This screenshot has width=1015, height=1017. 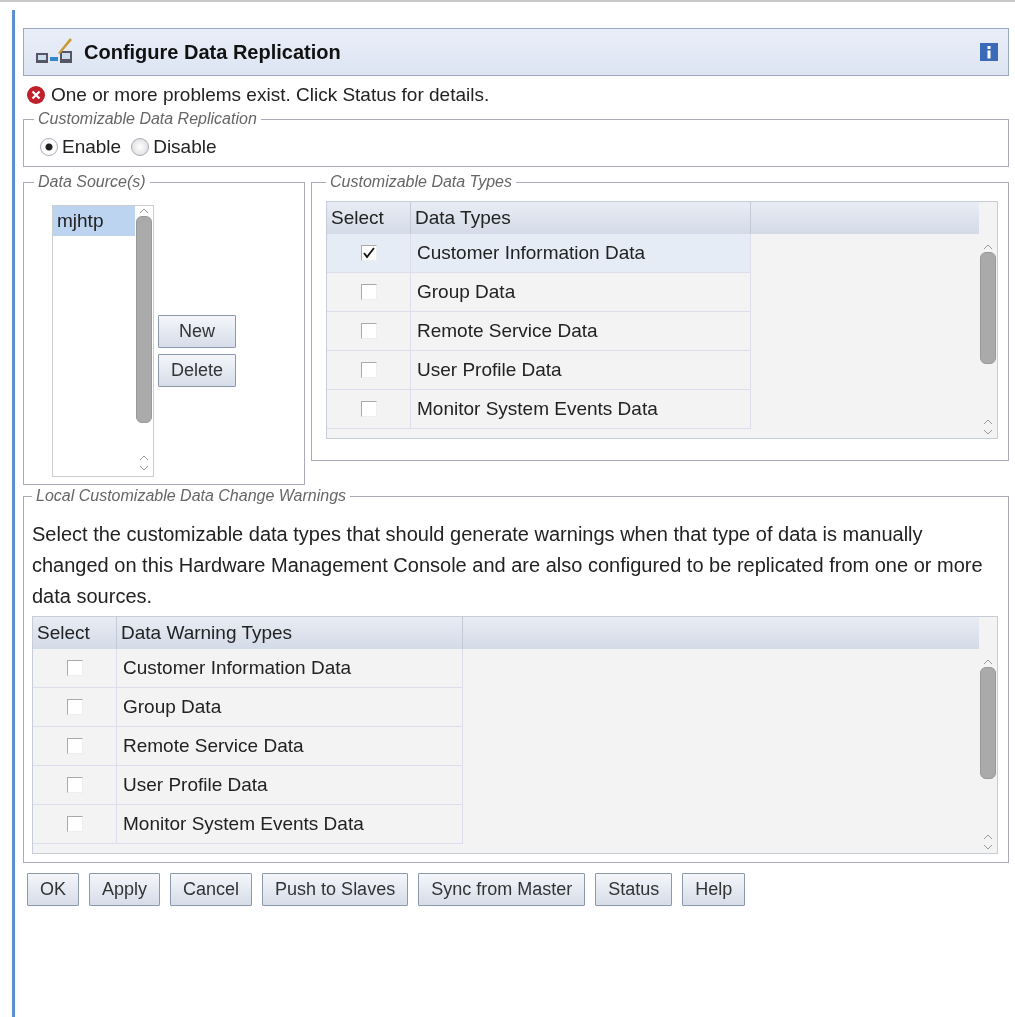 I want to click on action-button: Status, so click(x=634, y=889).